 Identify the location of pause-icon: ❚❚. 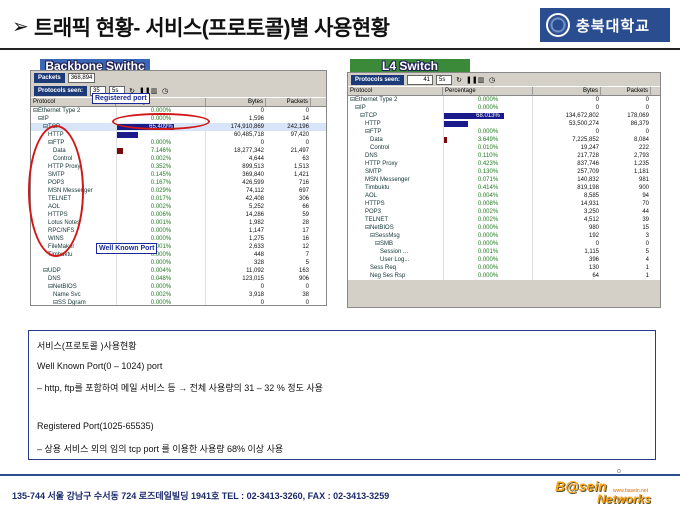
(472, 80).